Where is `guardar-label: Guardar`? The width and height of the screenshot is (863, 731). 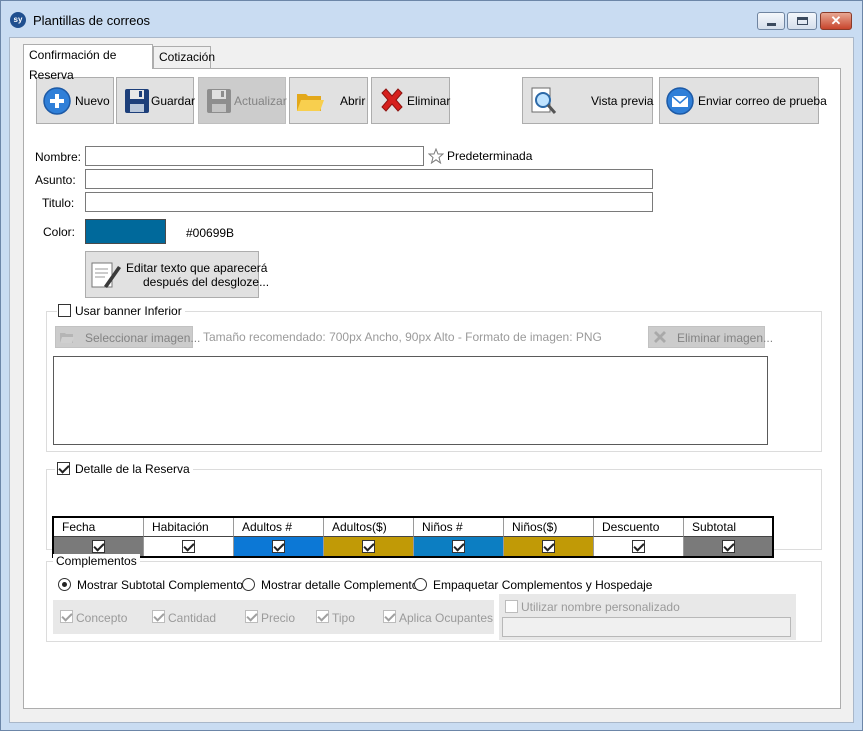
guardar-label: Guardar is located at coordinates (173, 101).